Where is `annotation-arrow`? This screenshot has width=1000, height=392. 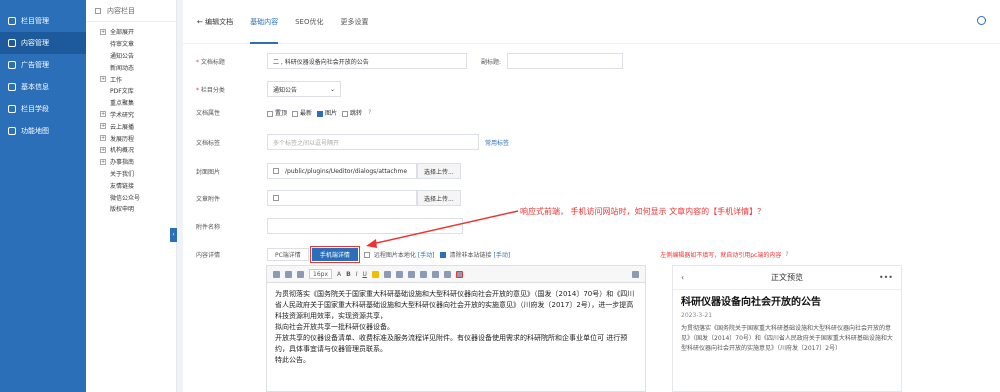 annotation-arrow is located at coordinates (442, 229).